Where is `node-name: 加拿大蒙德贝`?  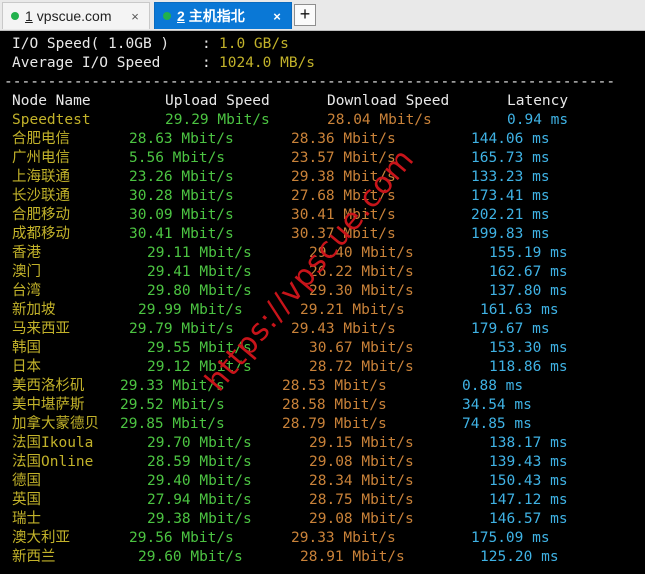
node-name: 加拿大蒙德贝 is located at coordinates (55, 424).